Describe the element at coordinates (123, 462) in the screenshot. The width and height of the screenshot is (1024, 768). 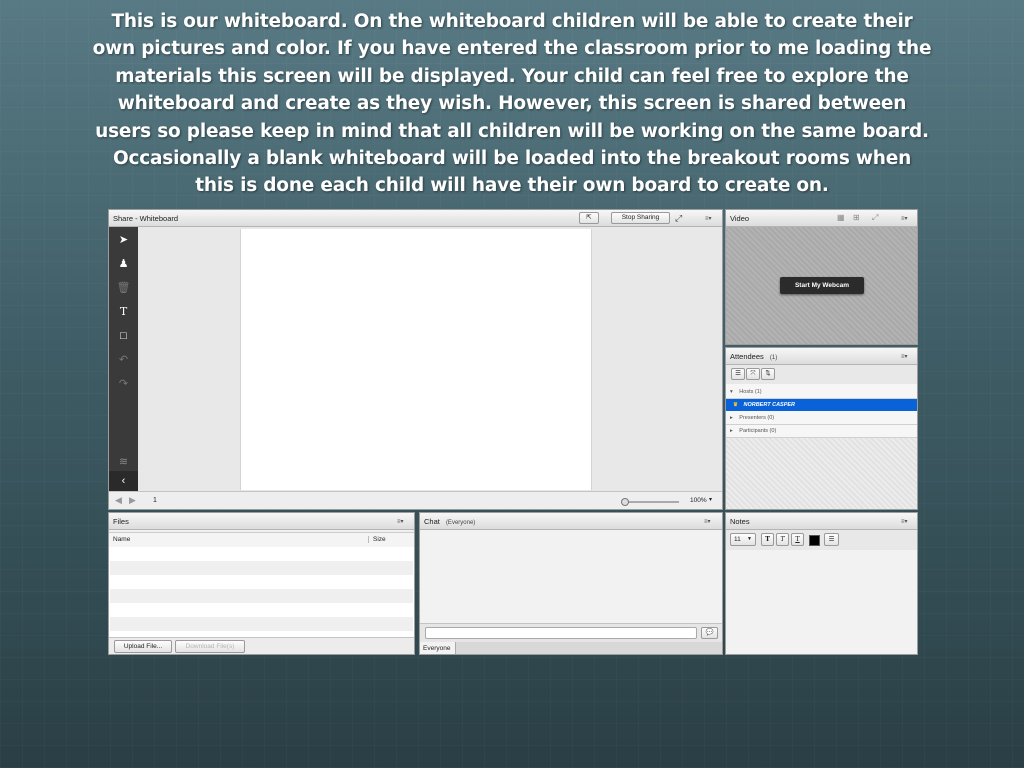
I see `layers-icon: ≋` at that location.